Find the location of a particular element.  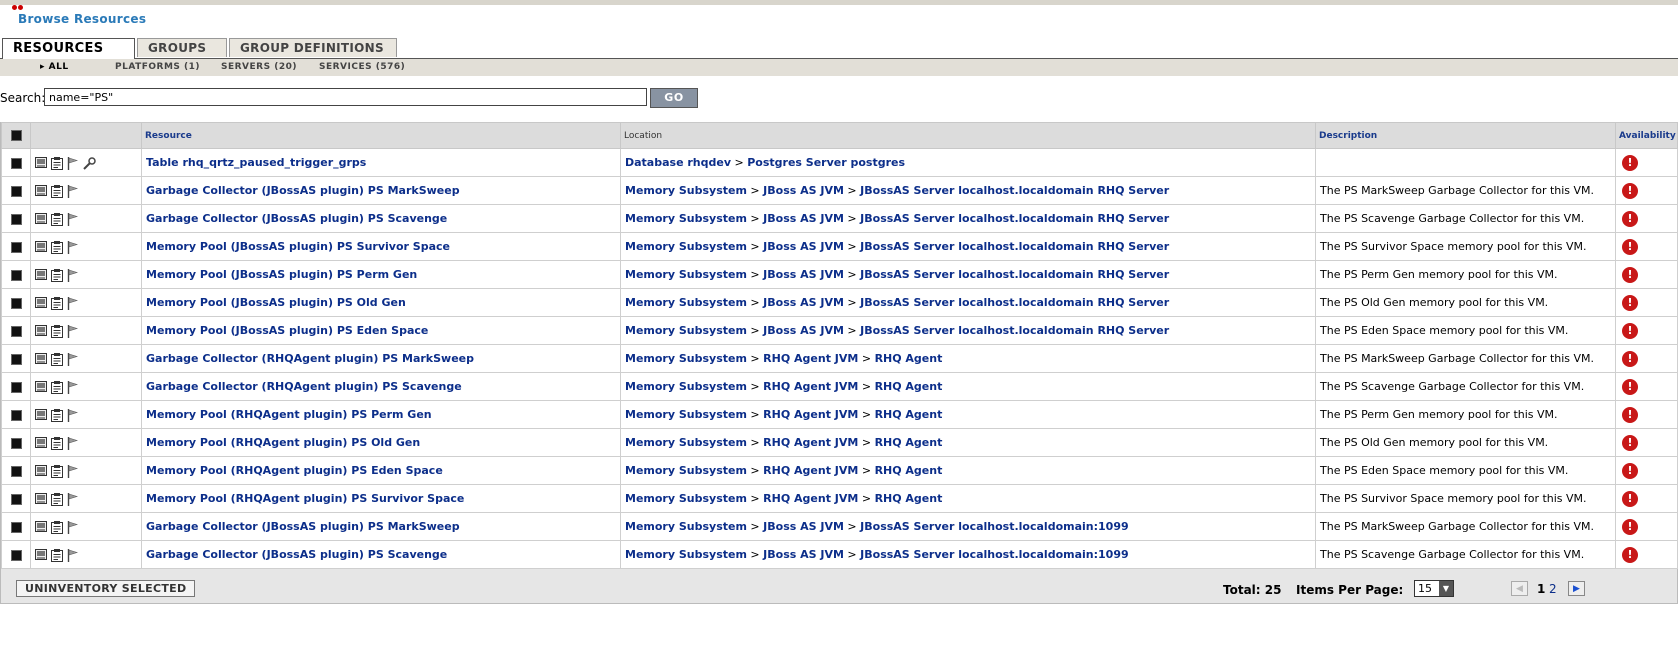

items-per-page-select: 15 ▼ is located at coordinates (1434, 588).